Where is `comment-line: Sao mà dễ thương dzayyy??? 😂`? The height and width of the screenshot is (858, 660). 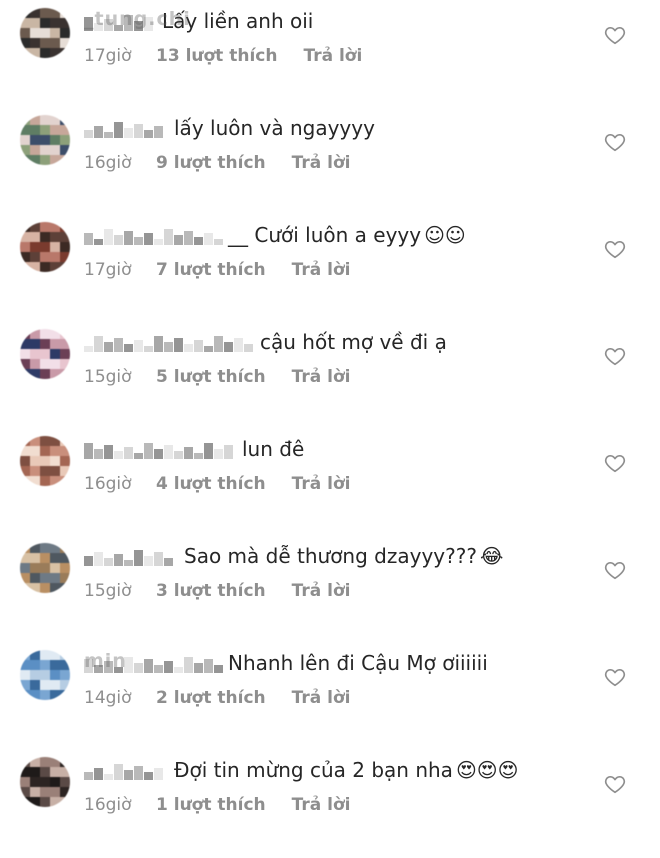
comment-line: Sao mà dễ thương dzayyy??? 😂 is located at coordinates (293, 556).